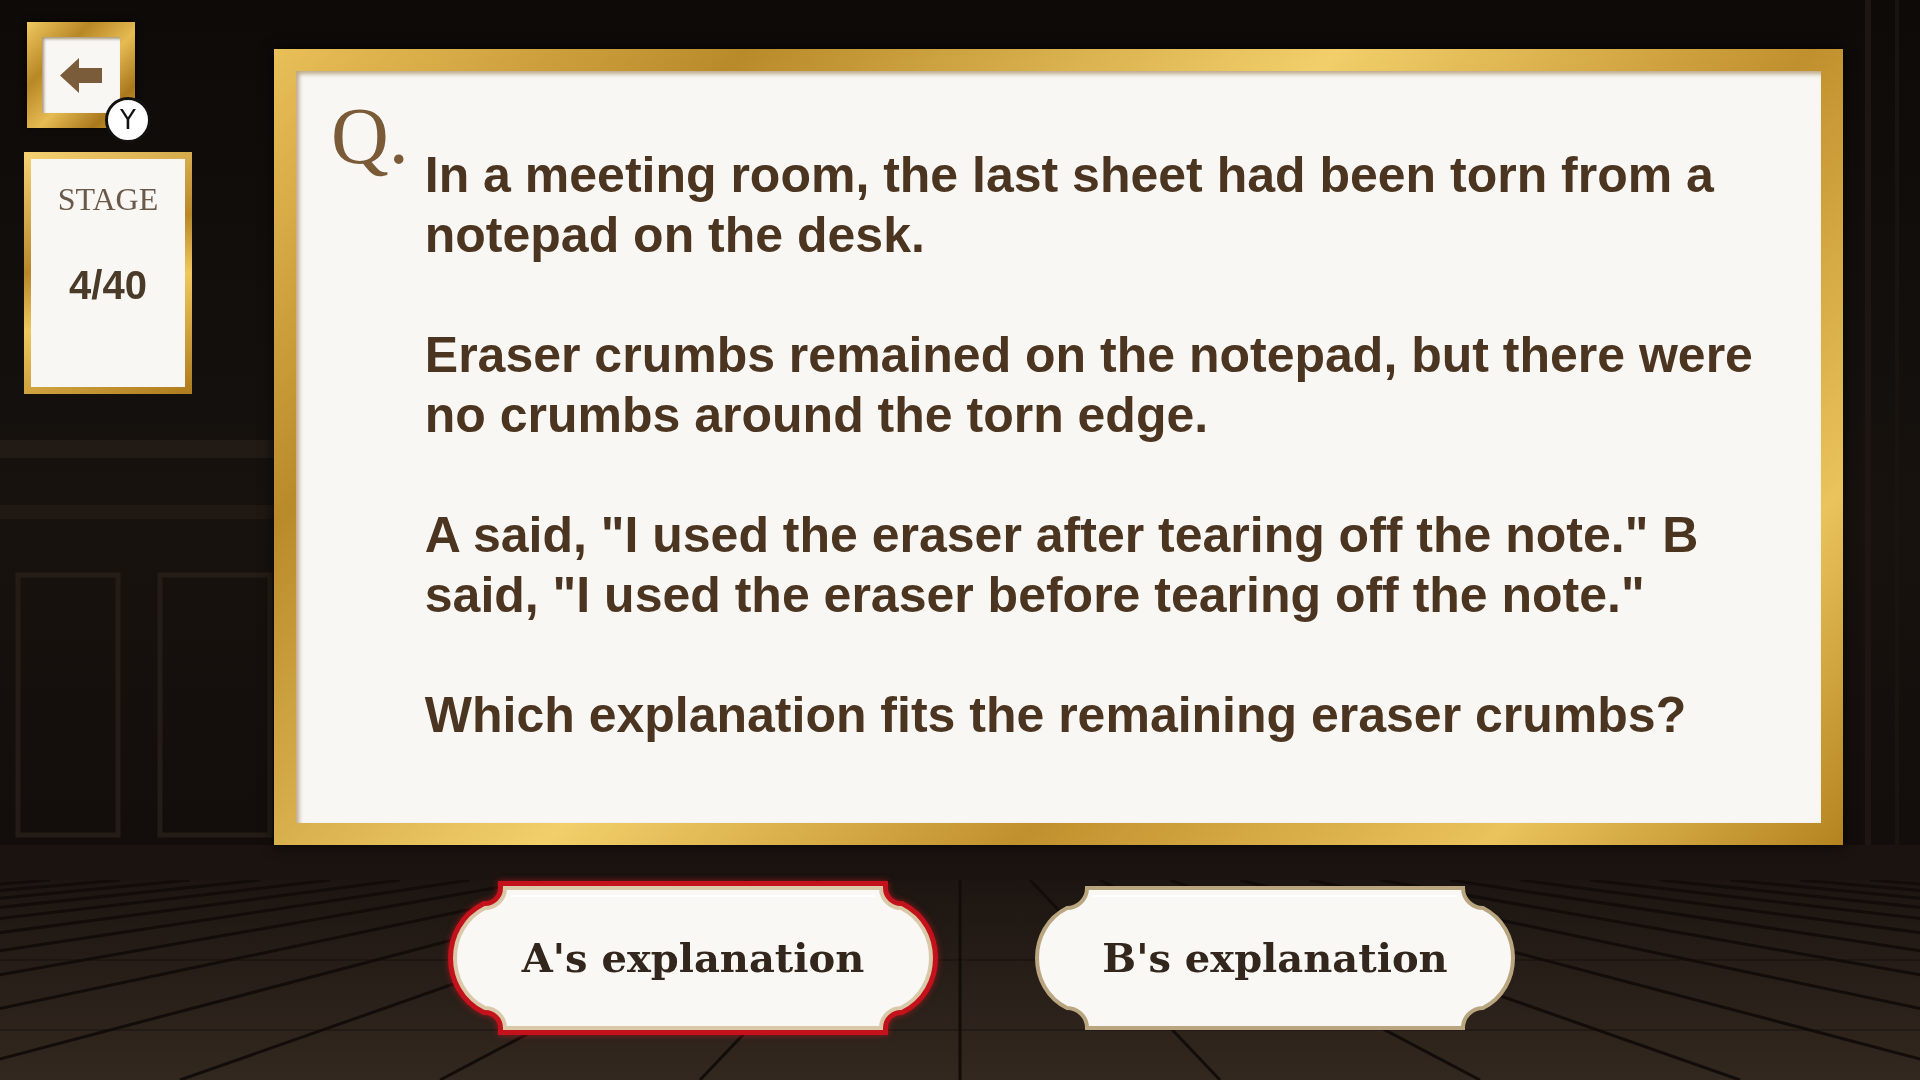 This screenshot has width=1920, height=1080. I want to click on answer-button: A's explanation, so click(693, 958).